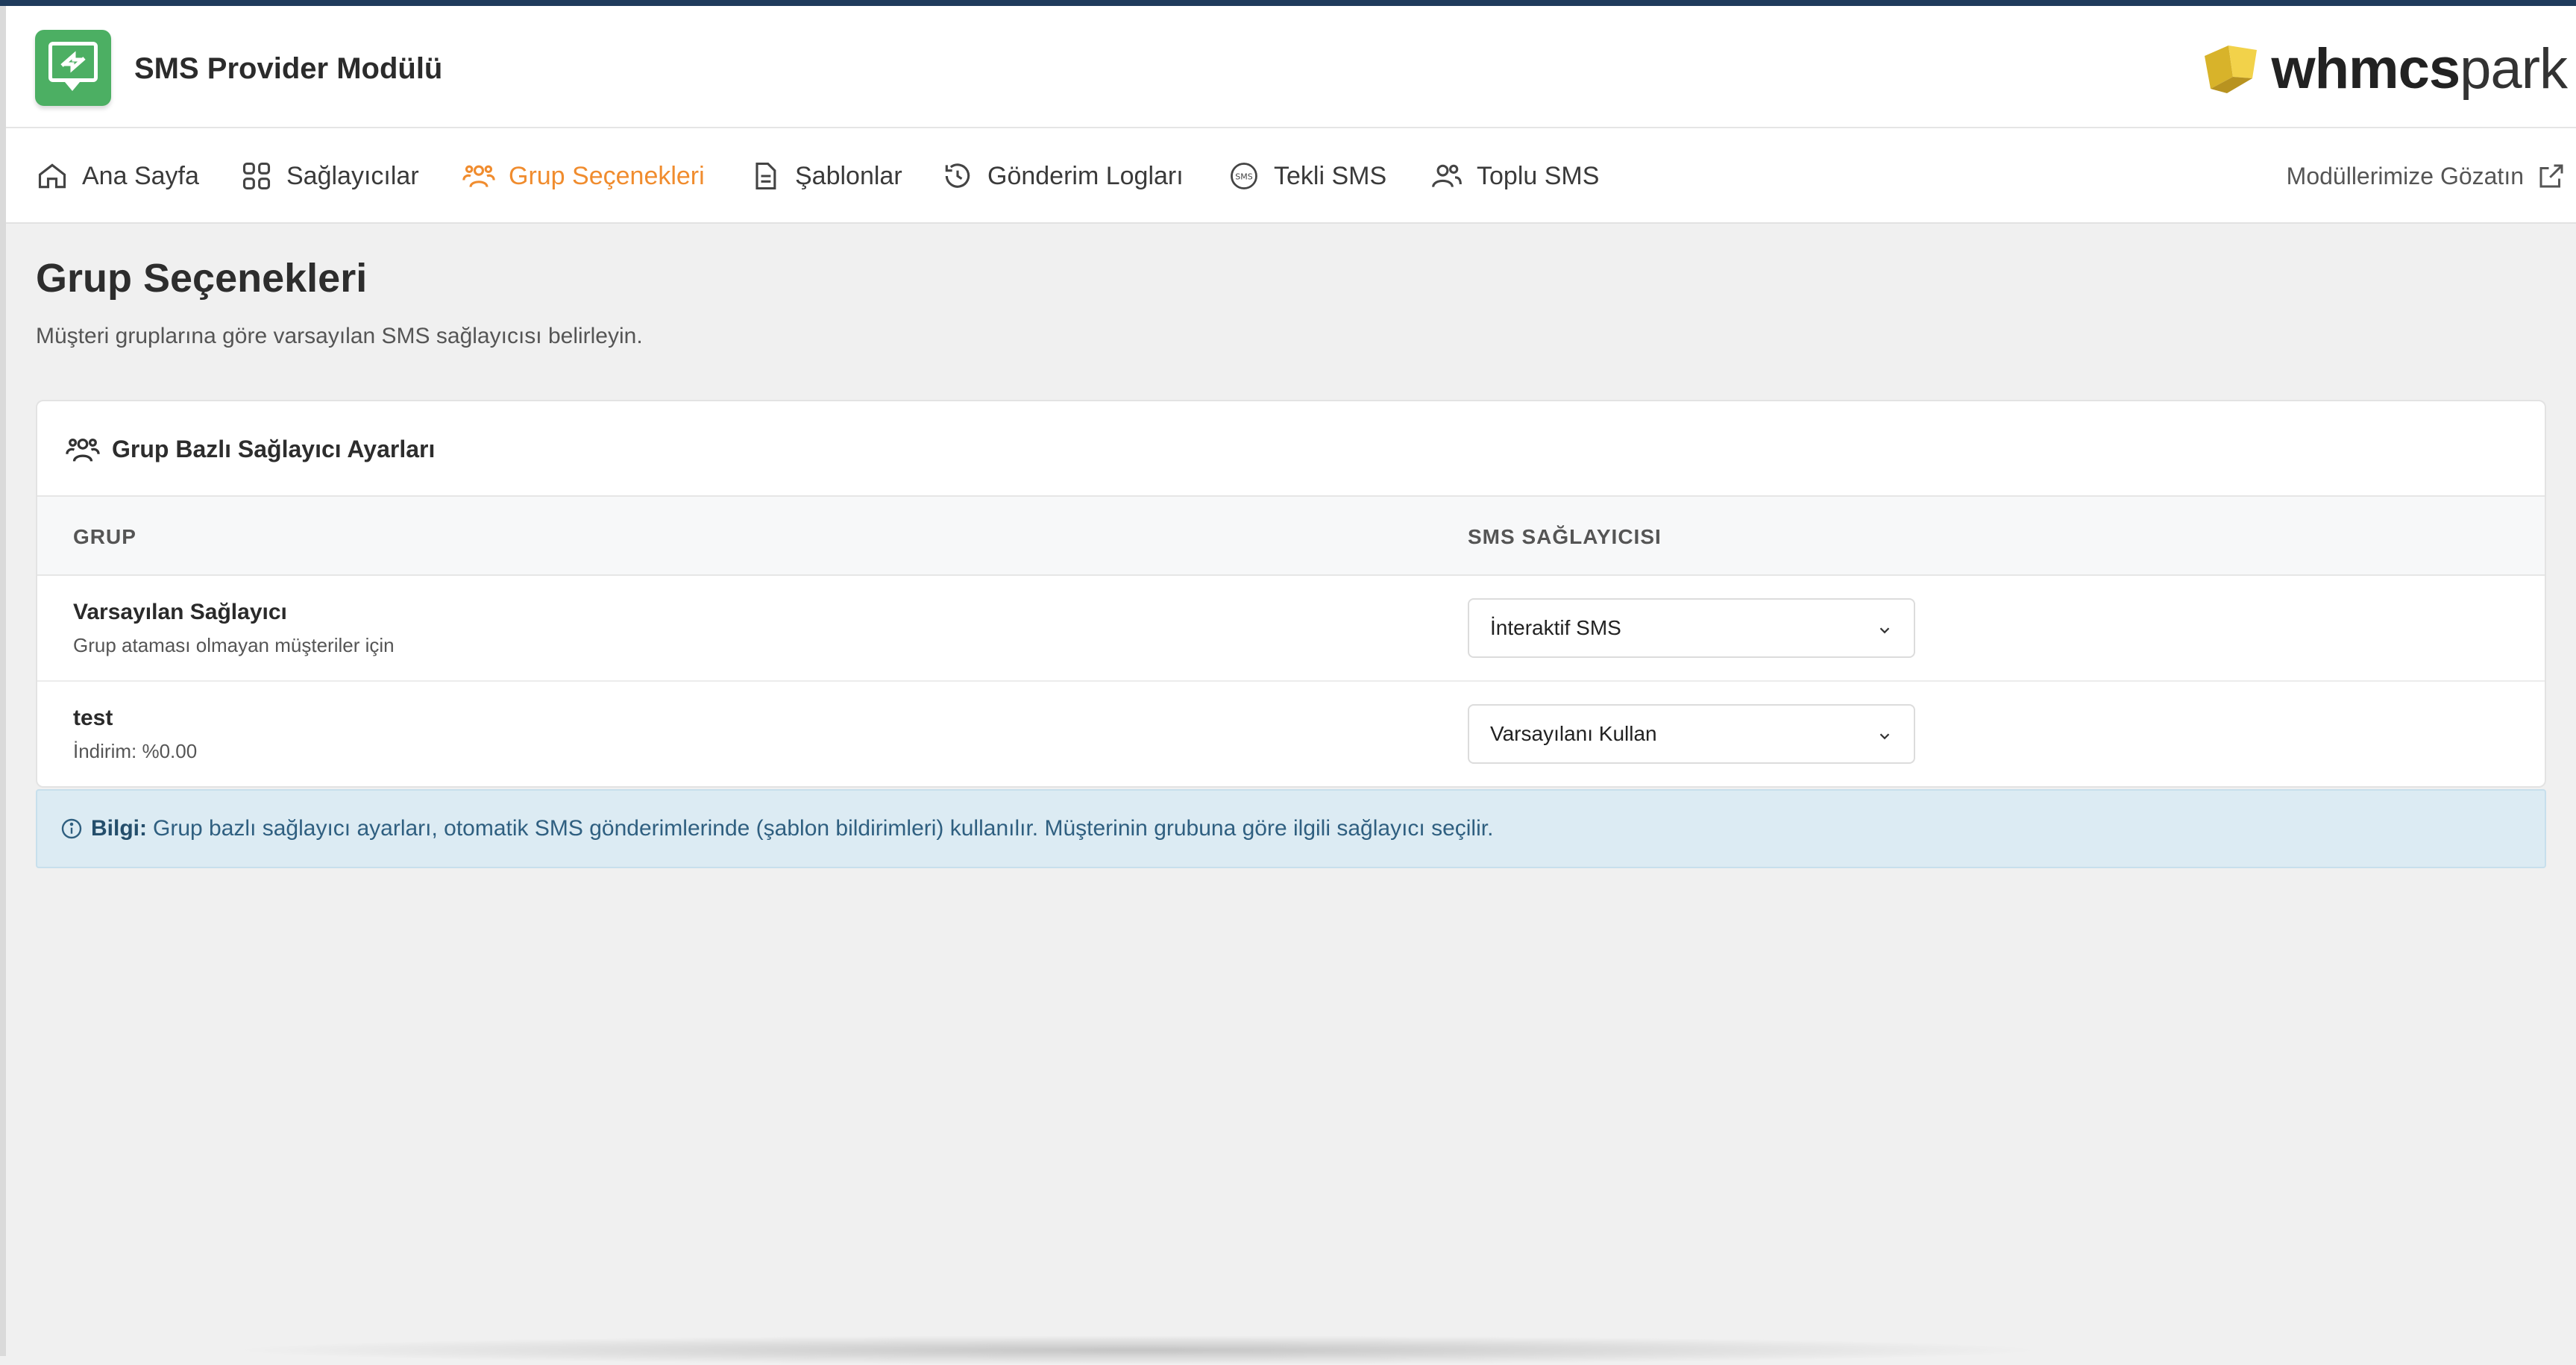 The image size is (2576, 1365). I want to click on provider-select: İnteraktif SMS, so click(1692, 628).